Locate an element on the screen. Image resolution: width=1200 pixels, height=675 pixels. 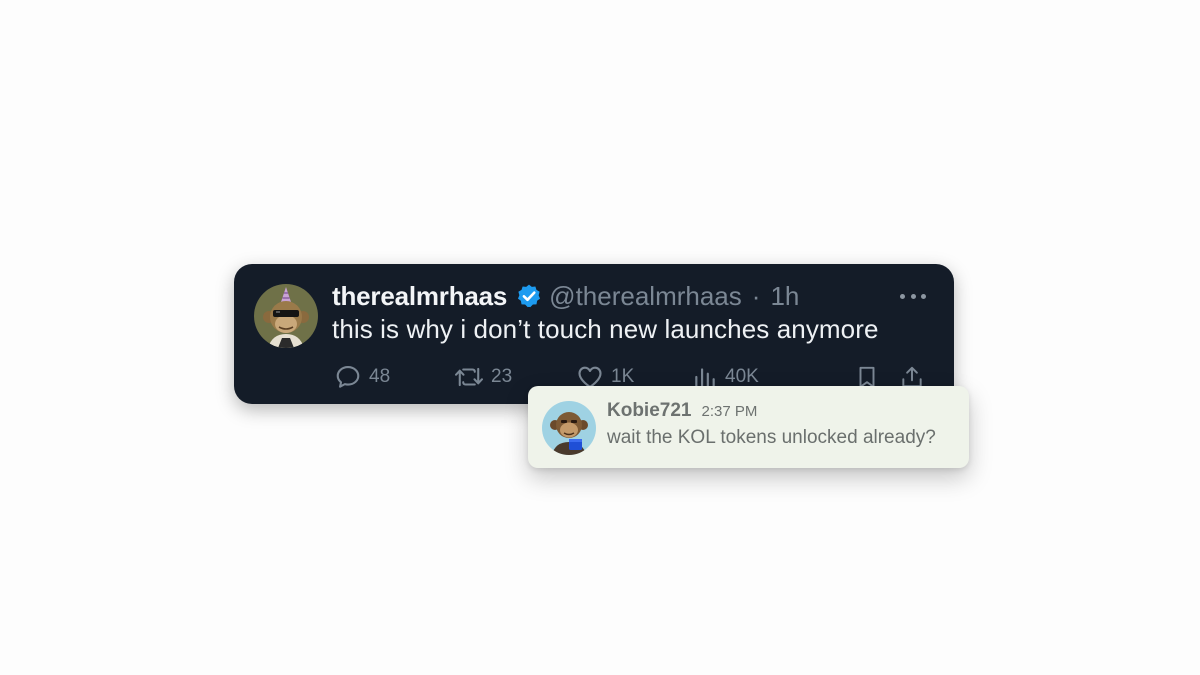
display-name: therealmrhaas is located at coordinates (419, 296).